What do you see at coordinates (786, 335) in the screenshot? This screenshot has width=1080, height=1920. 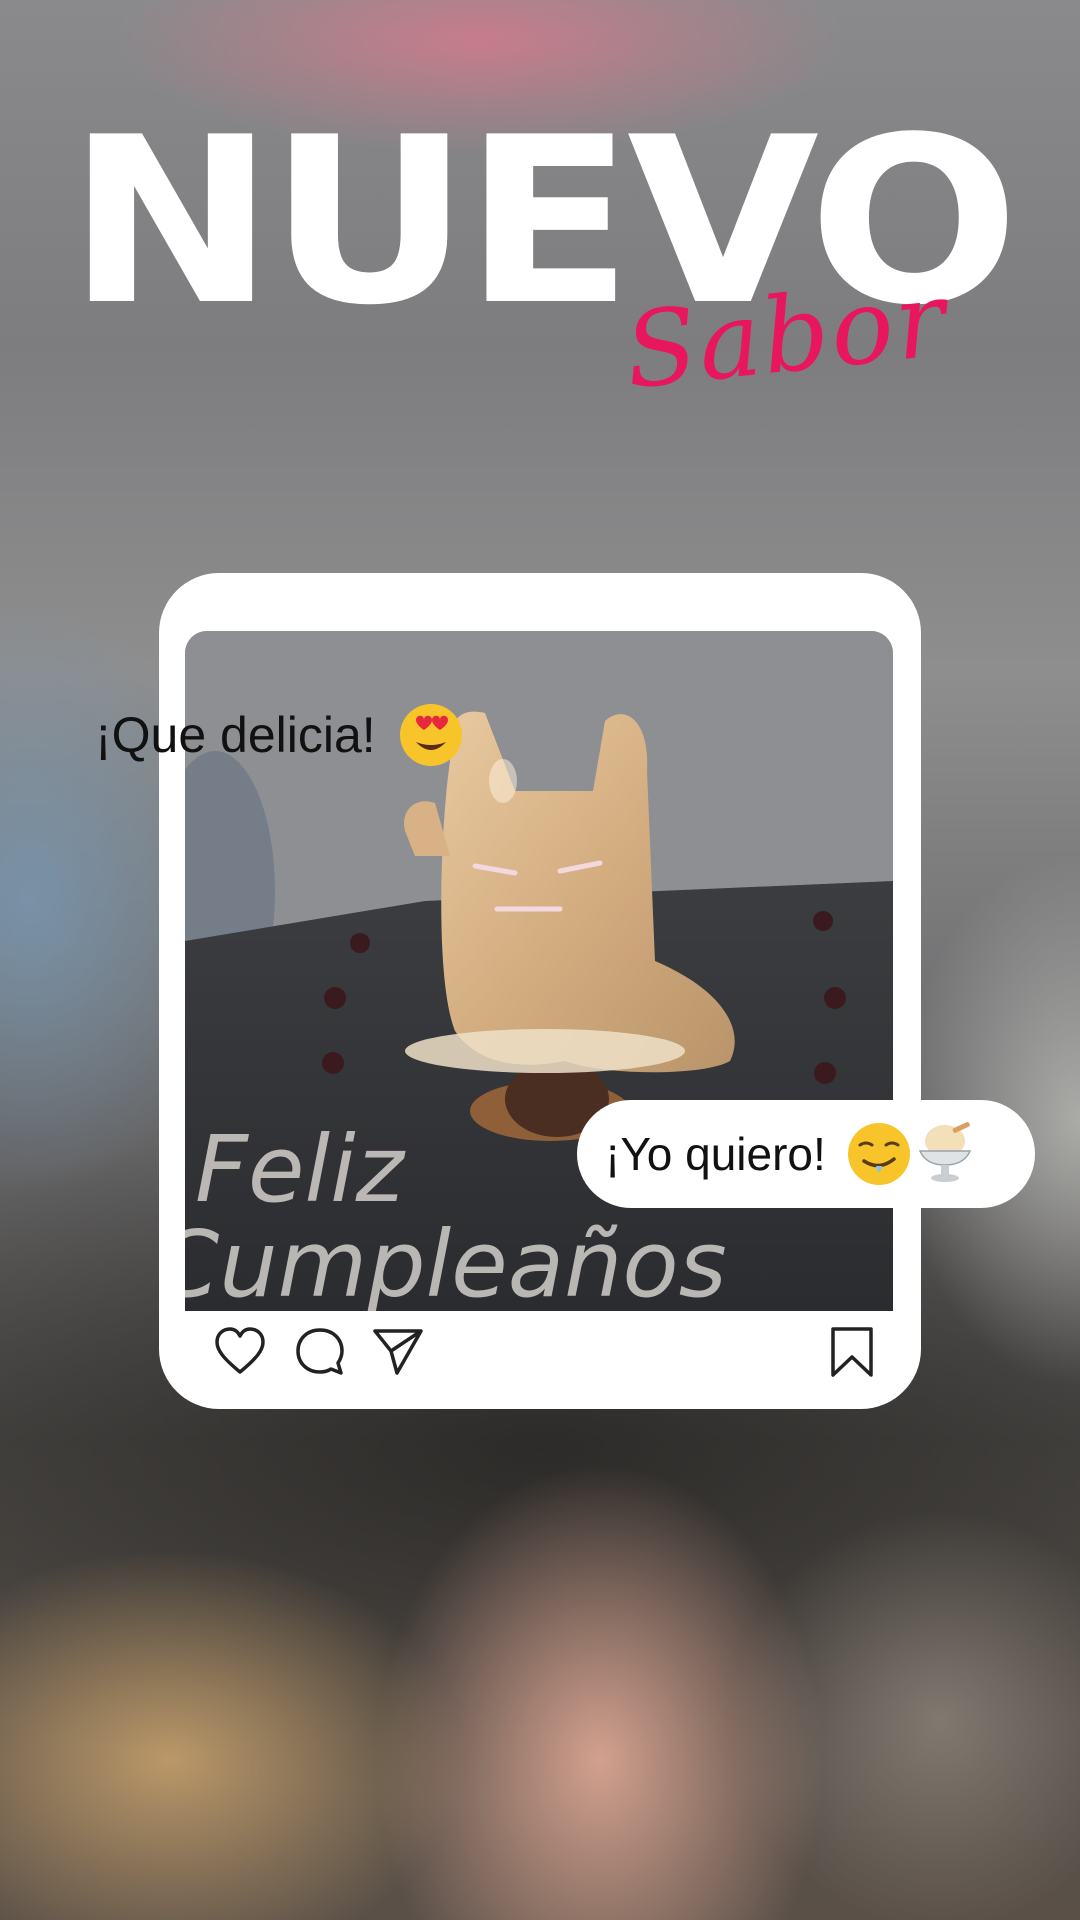 I see `headline-subtitle: Sabor` at bounding box center [786, 335].